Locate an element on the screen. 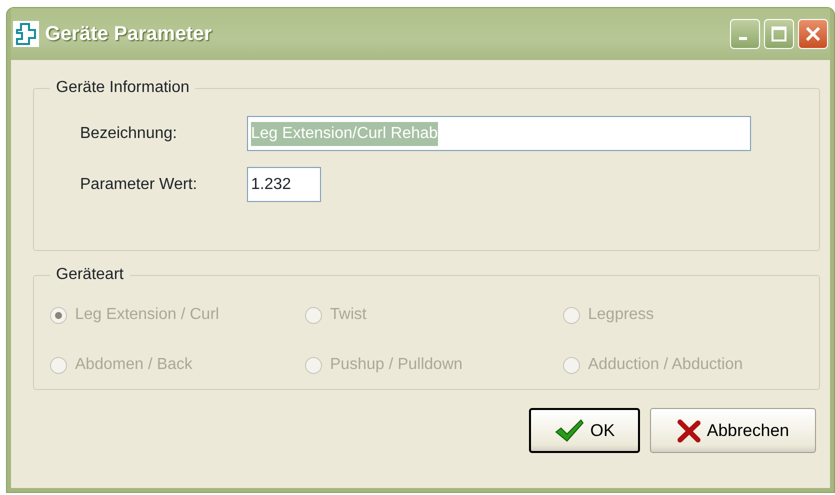 The height and width of the screenshot is (495, 835). field-label: Parameter Wert: is located at coordinates (139, 184).